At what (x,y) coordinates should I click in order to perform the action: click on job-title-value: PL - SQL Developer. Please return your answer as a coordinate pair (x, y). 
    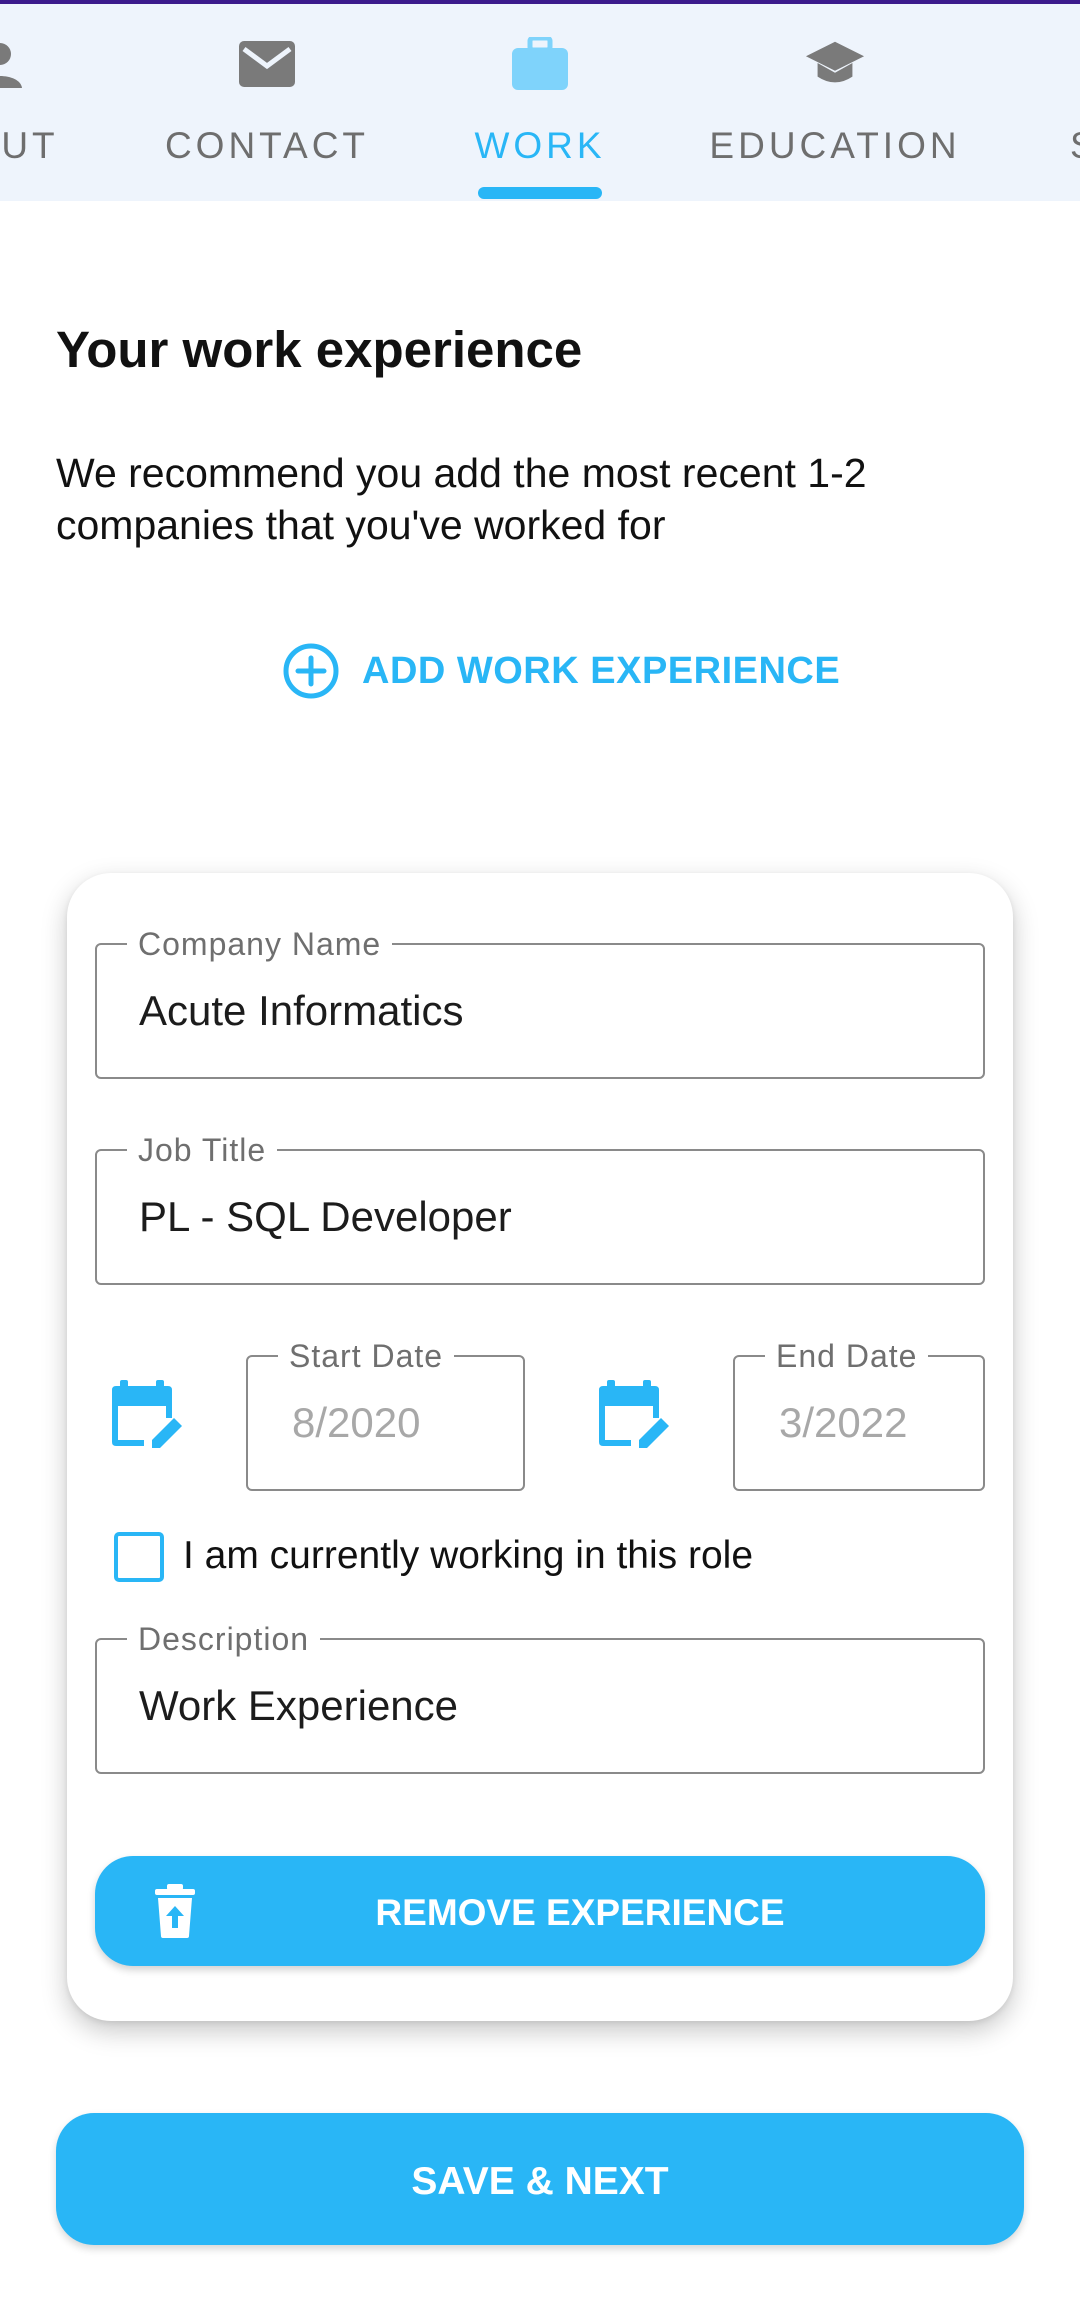
    Looking at the image, I should click on (325, 1216).